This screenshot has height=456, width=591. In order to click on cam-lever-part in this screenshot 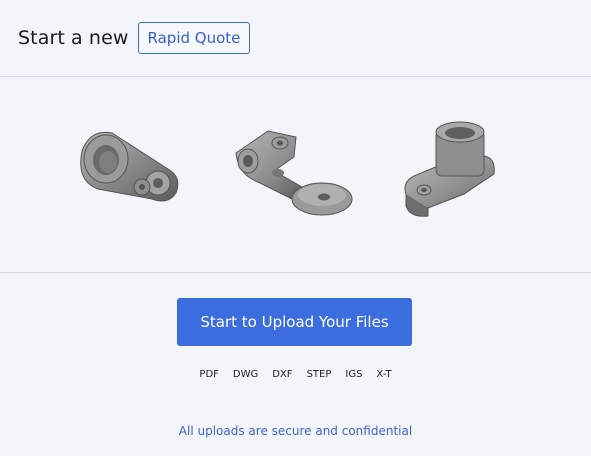, I will do `click(129, 166)`.